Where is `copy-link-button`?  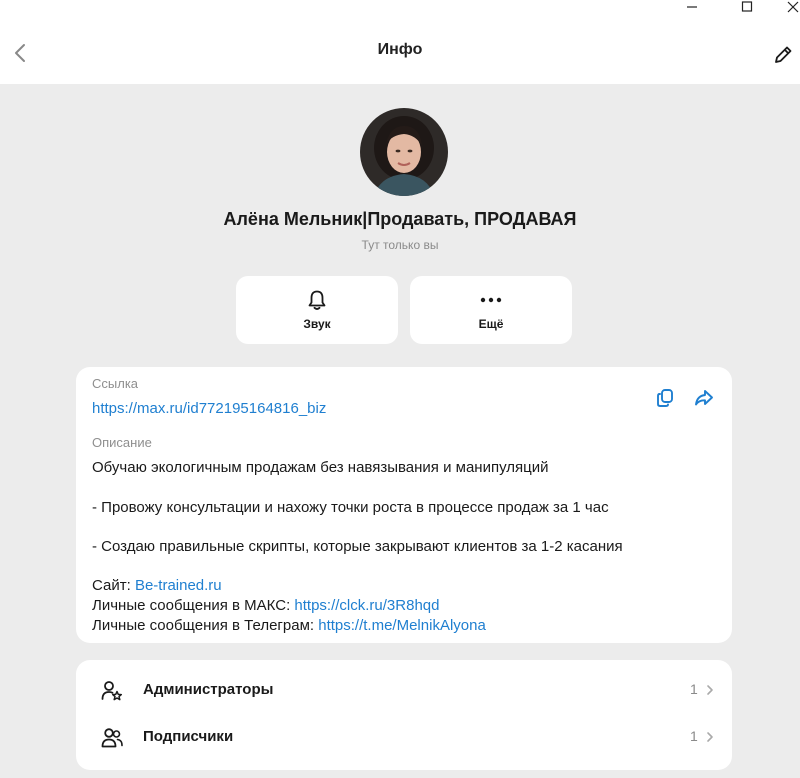
copy-link-button is located at coordinates (665, 398).